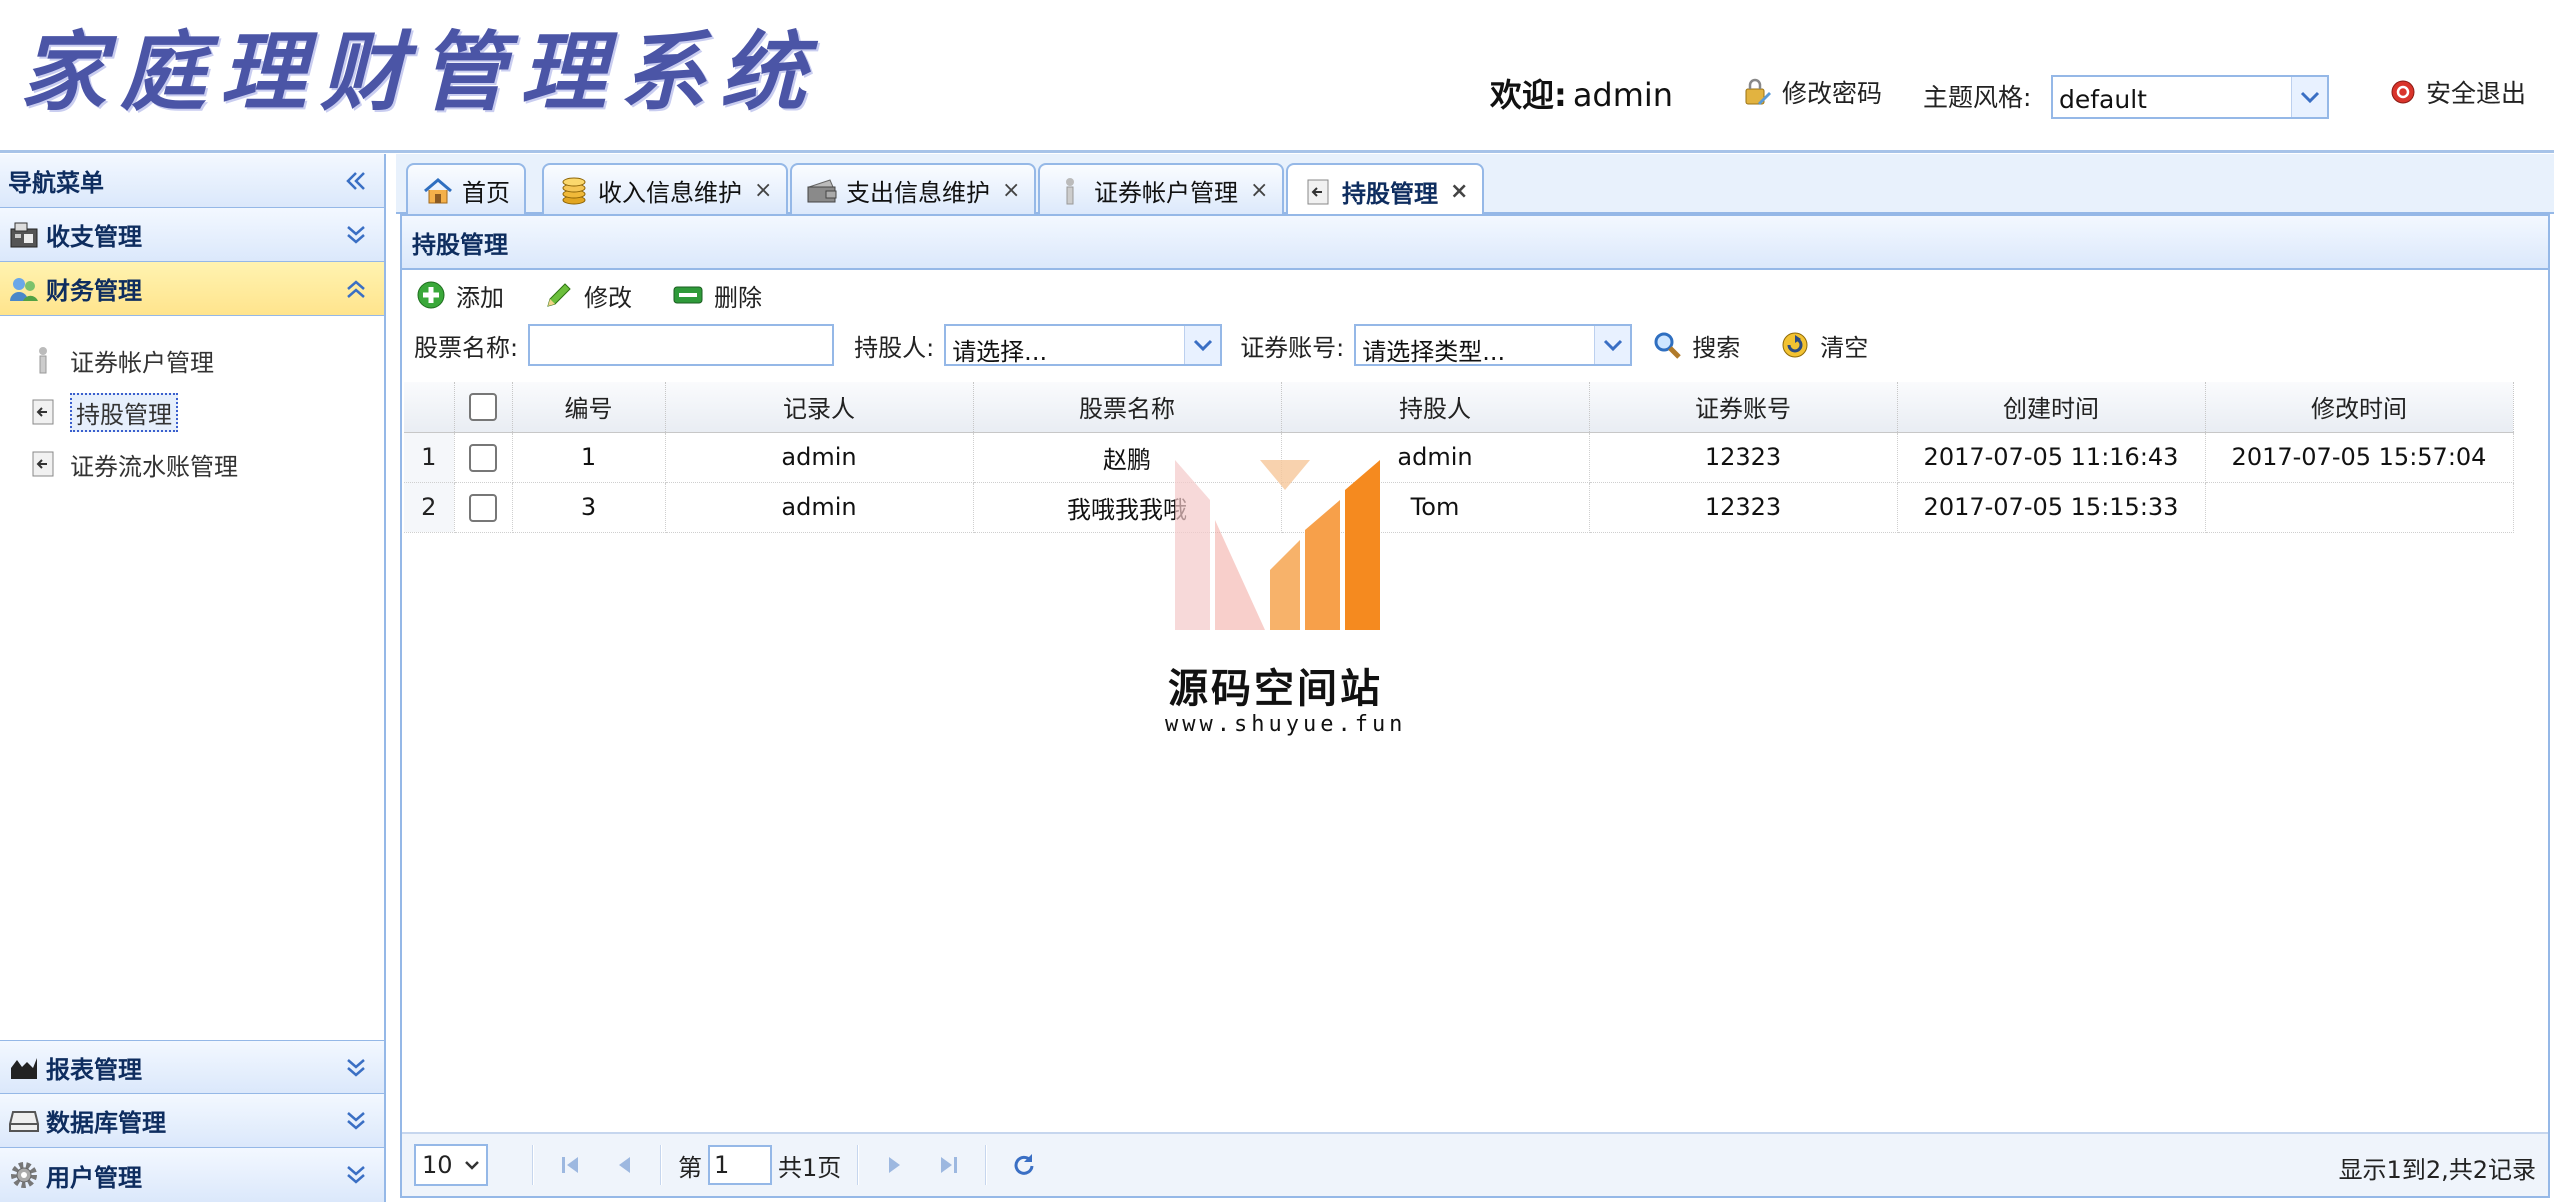  I want to click on column-header: 股票名称, so click(1127, 407).